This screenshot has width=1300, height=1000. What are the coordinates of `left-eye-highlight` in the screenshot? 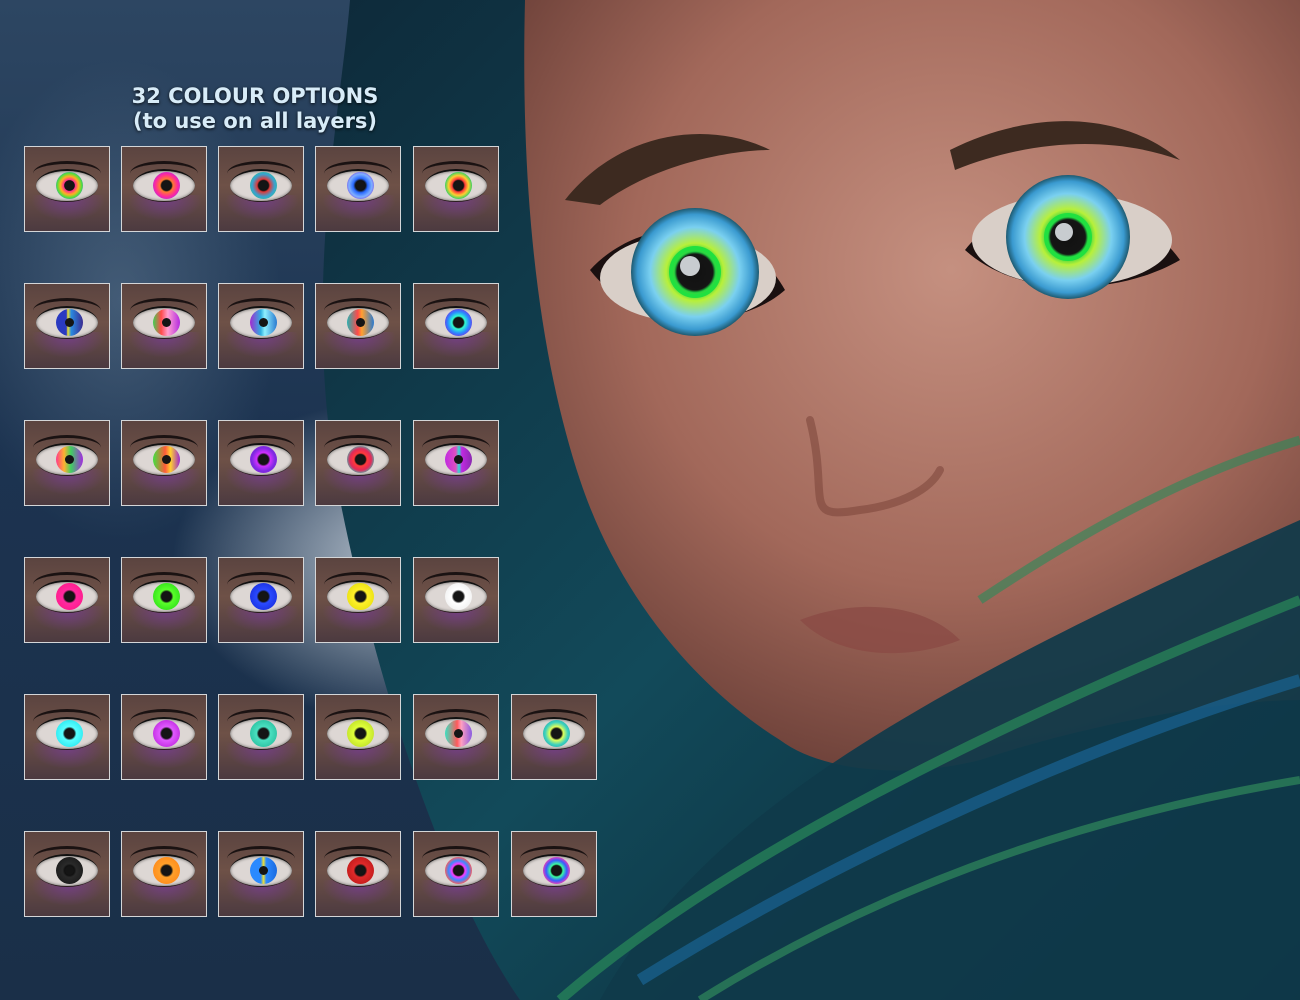 It's located at (690, 266).